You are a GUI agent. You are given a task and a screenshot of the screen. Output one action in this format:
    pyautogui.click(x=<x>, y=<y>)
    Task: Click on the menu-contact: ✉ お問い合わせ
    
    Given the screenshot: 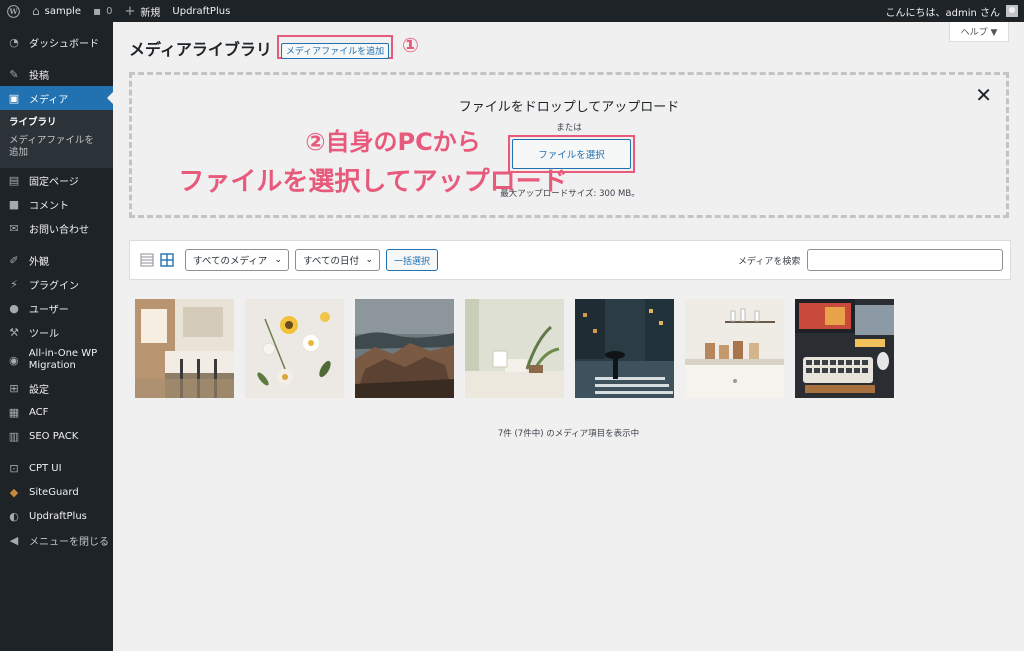 What is the action you would take?
    pyautogui.click(x=56, y=228)
    